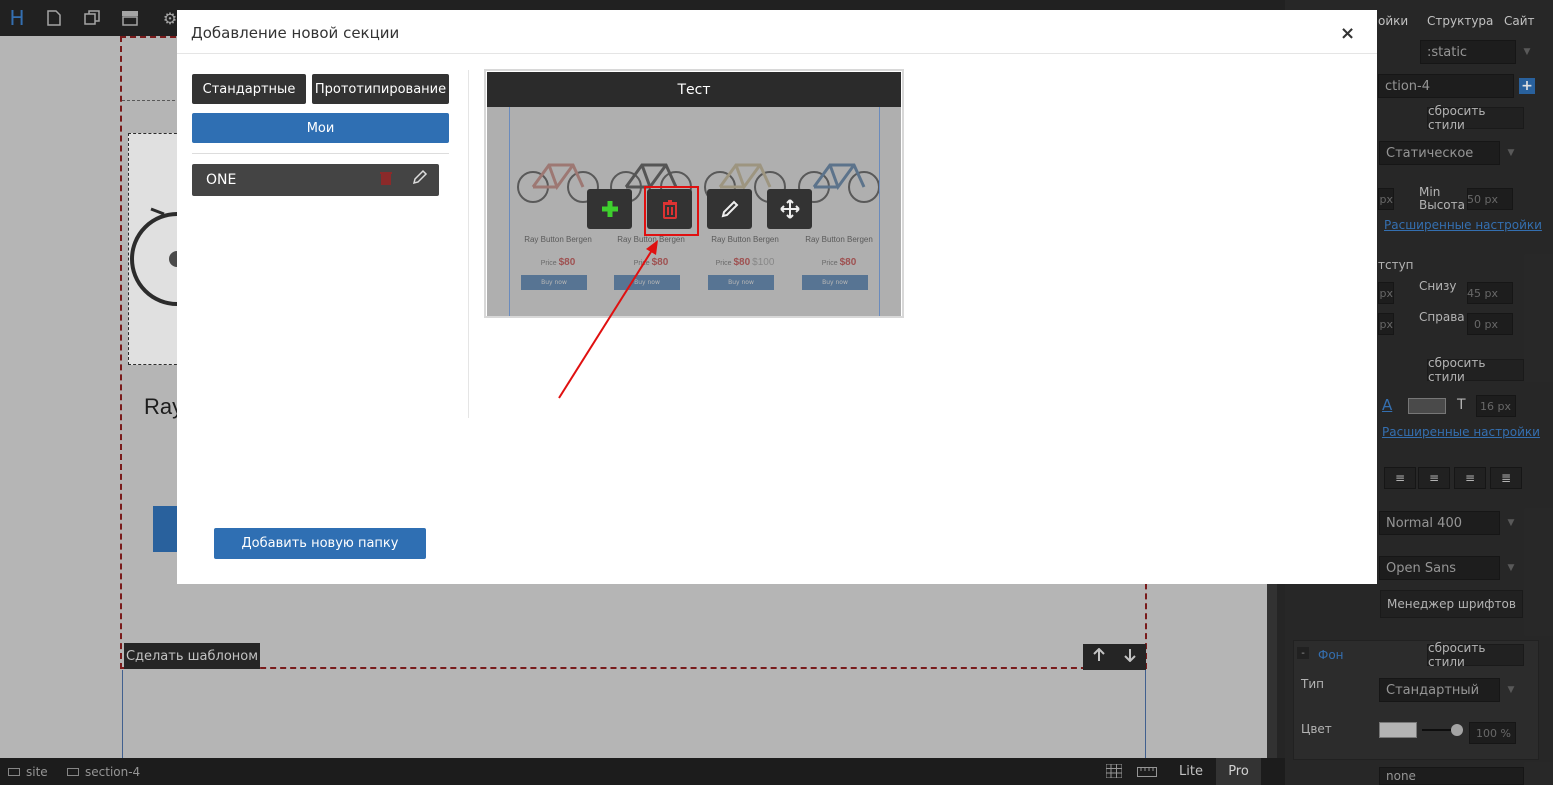  What do you see at coordinates (694, 89) in the screenshot?
I see `template-title: Тест` at bounding box center [694, 89].